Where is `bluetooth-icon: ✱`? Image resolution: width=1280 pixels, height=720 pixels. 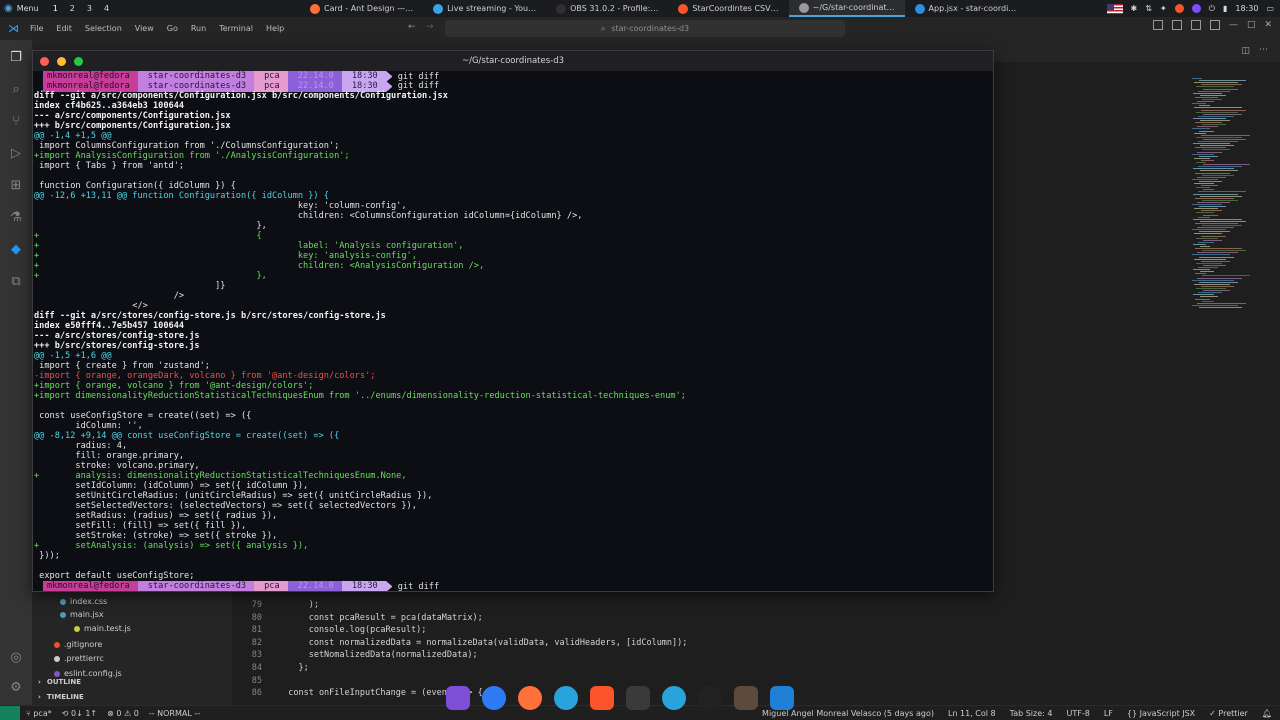 bluetooth-icon: ✱ is located at coordinates (1134, 8).